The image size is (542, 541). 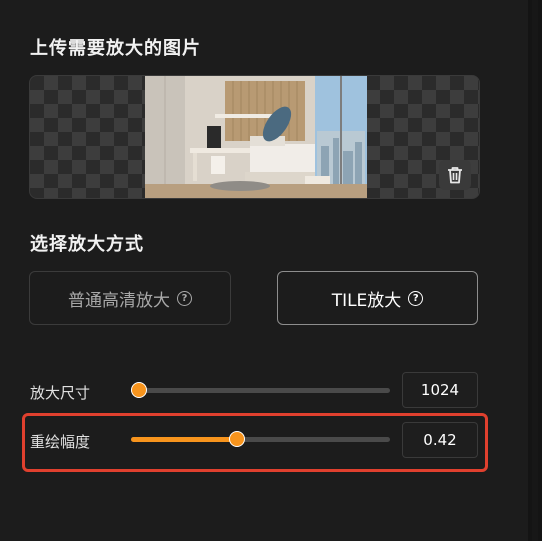 I want to click on upscale-size-input: 1024, so click(x=440, y=390).